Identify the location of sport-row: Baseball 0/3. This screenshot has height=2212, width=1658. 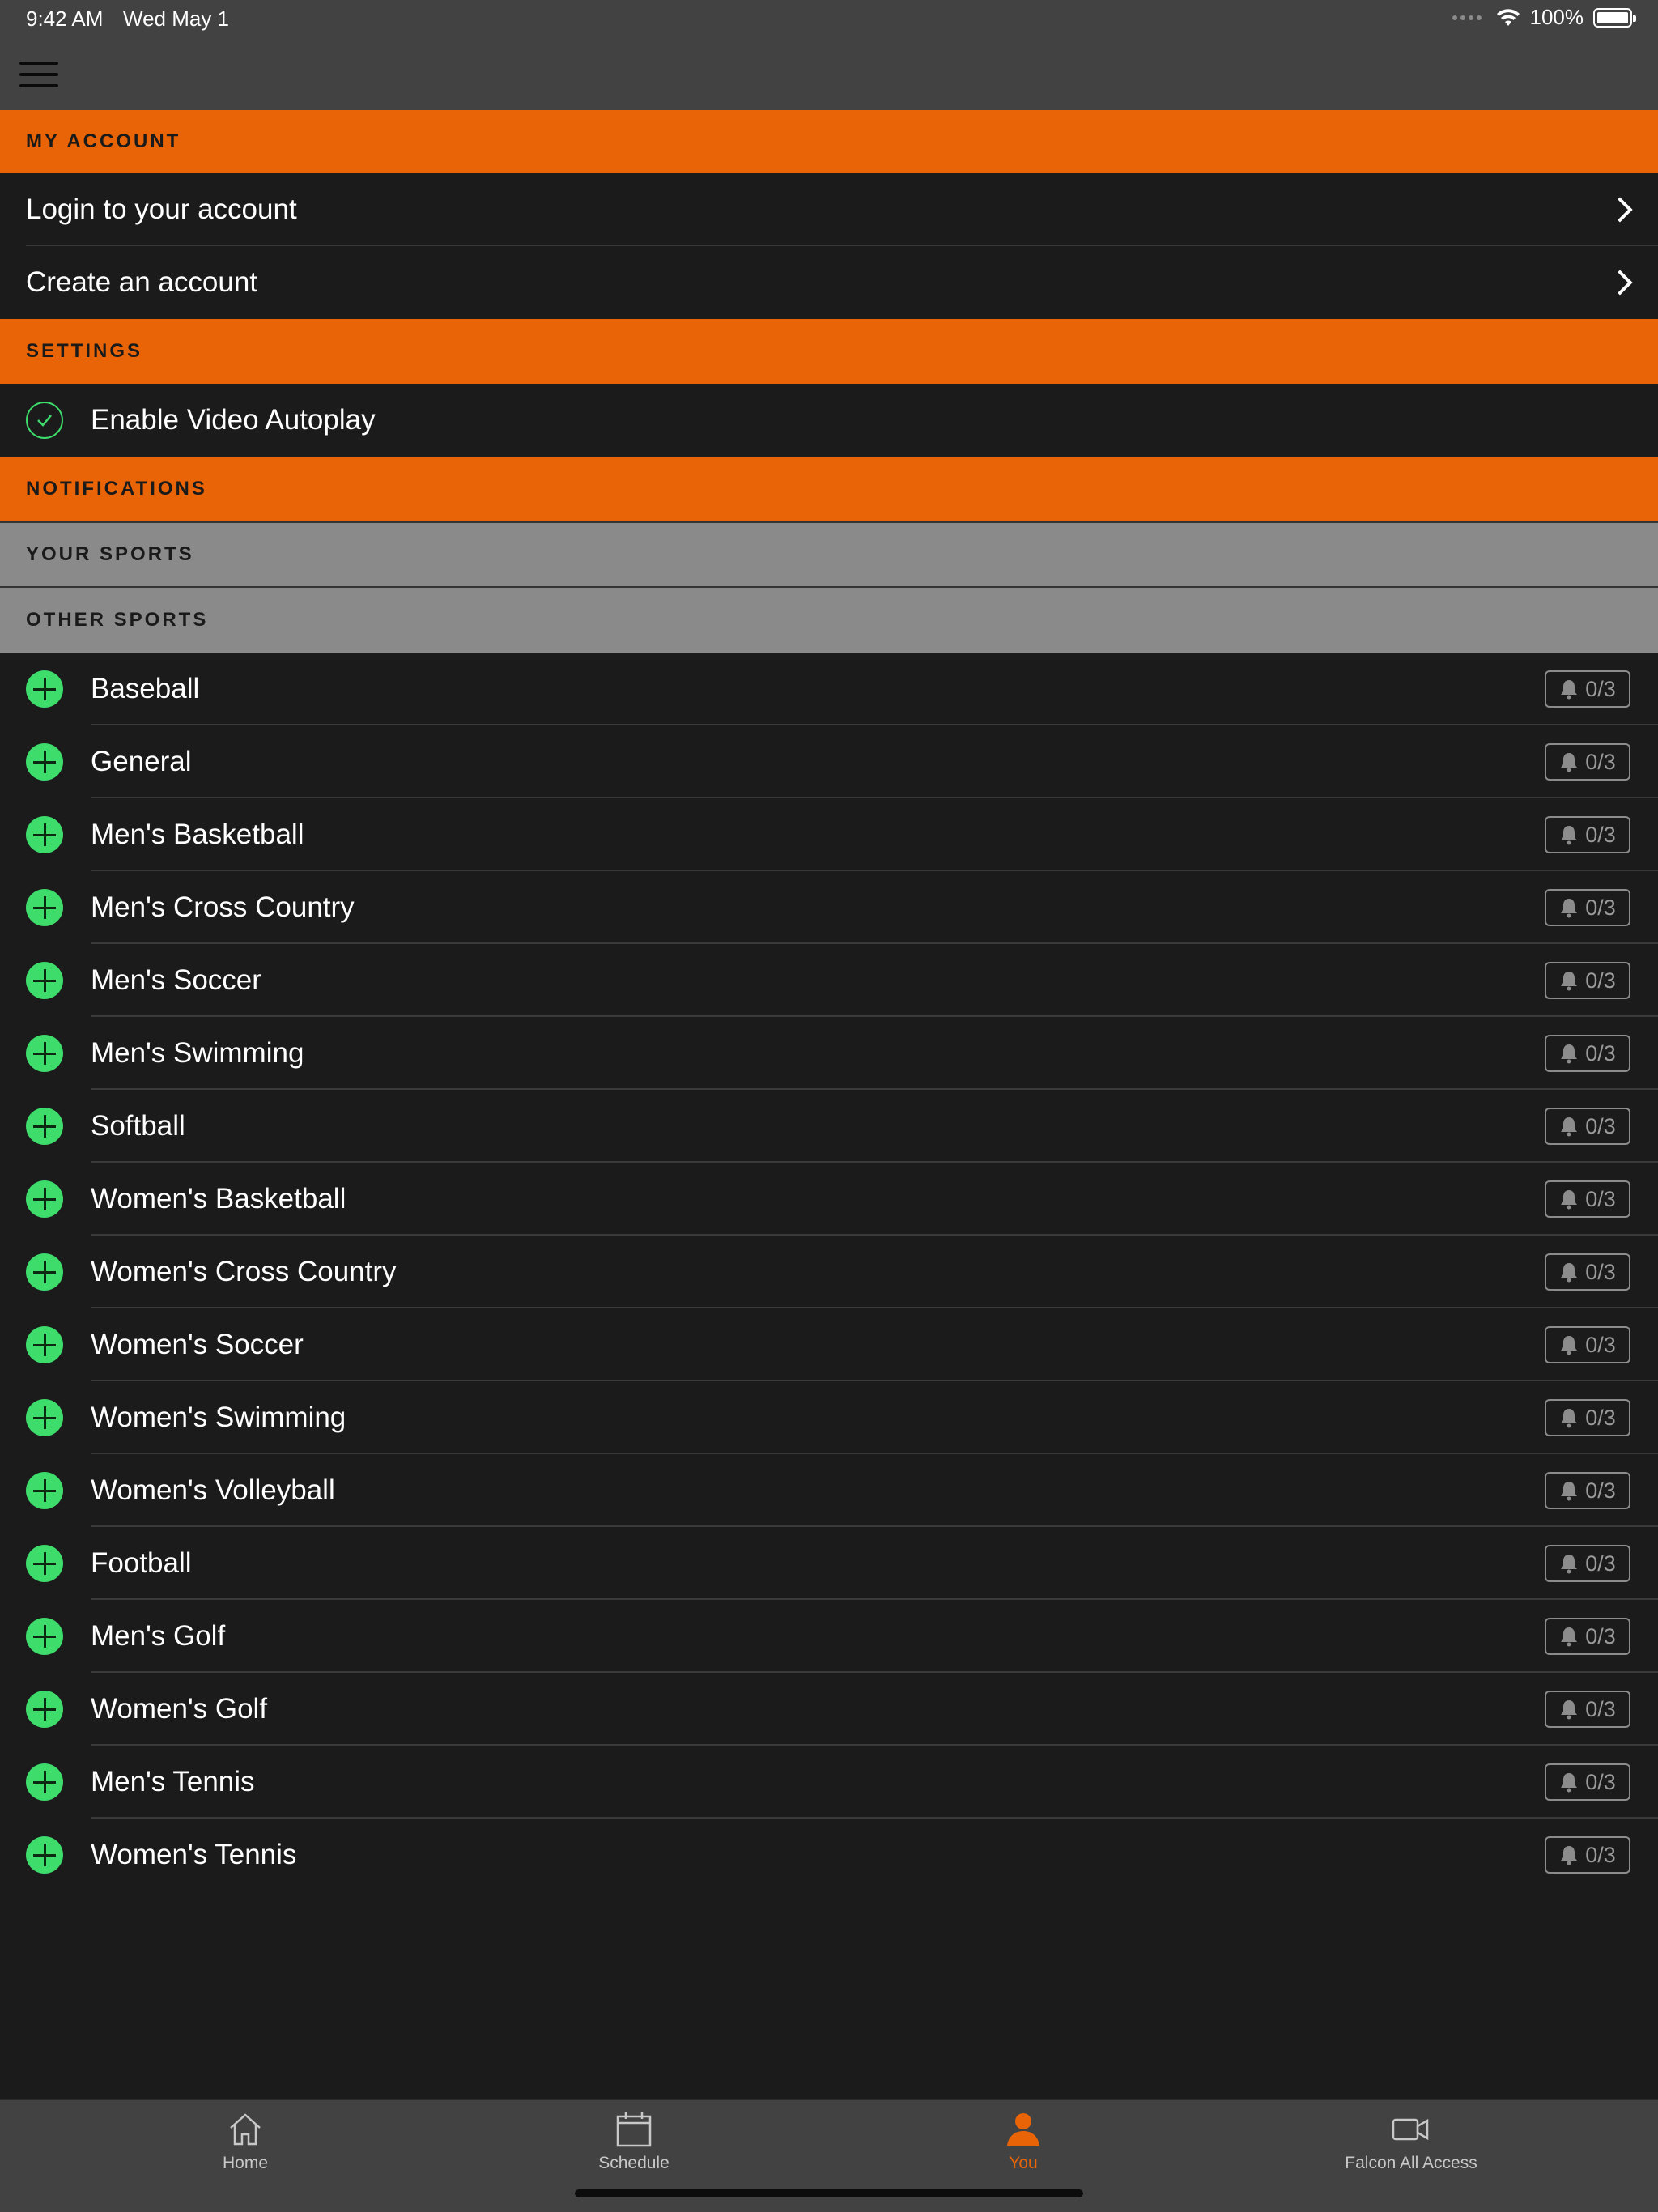
(829, 689).